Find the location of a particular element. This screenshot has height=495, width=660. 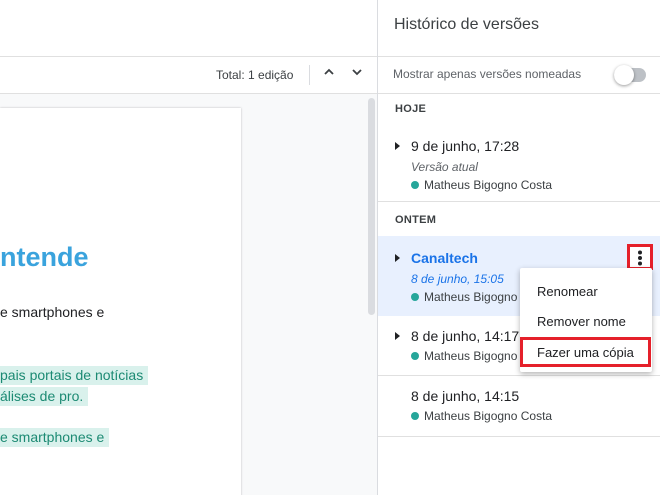

panel-title: Histórico de versões is located at coordinates (466, 24).